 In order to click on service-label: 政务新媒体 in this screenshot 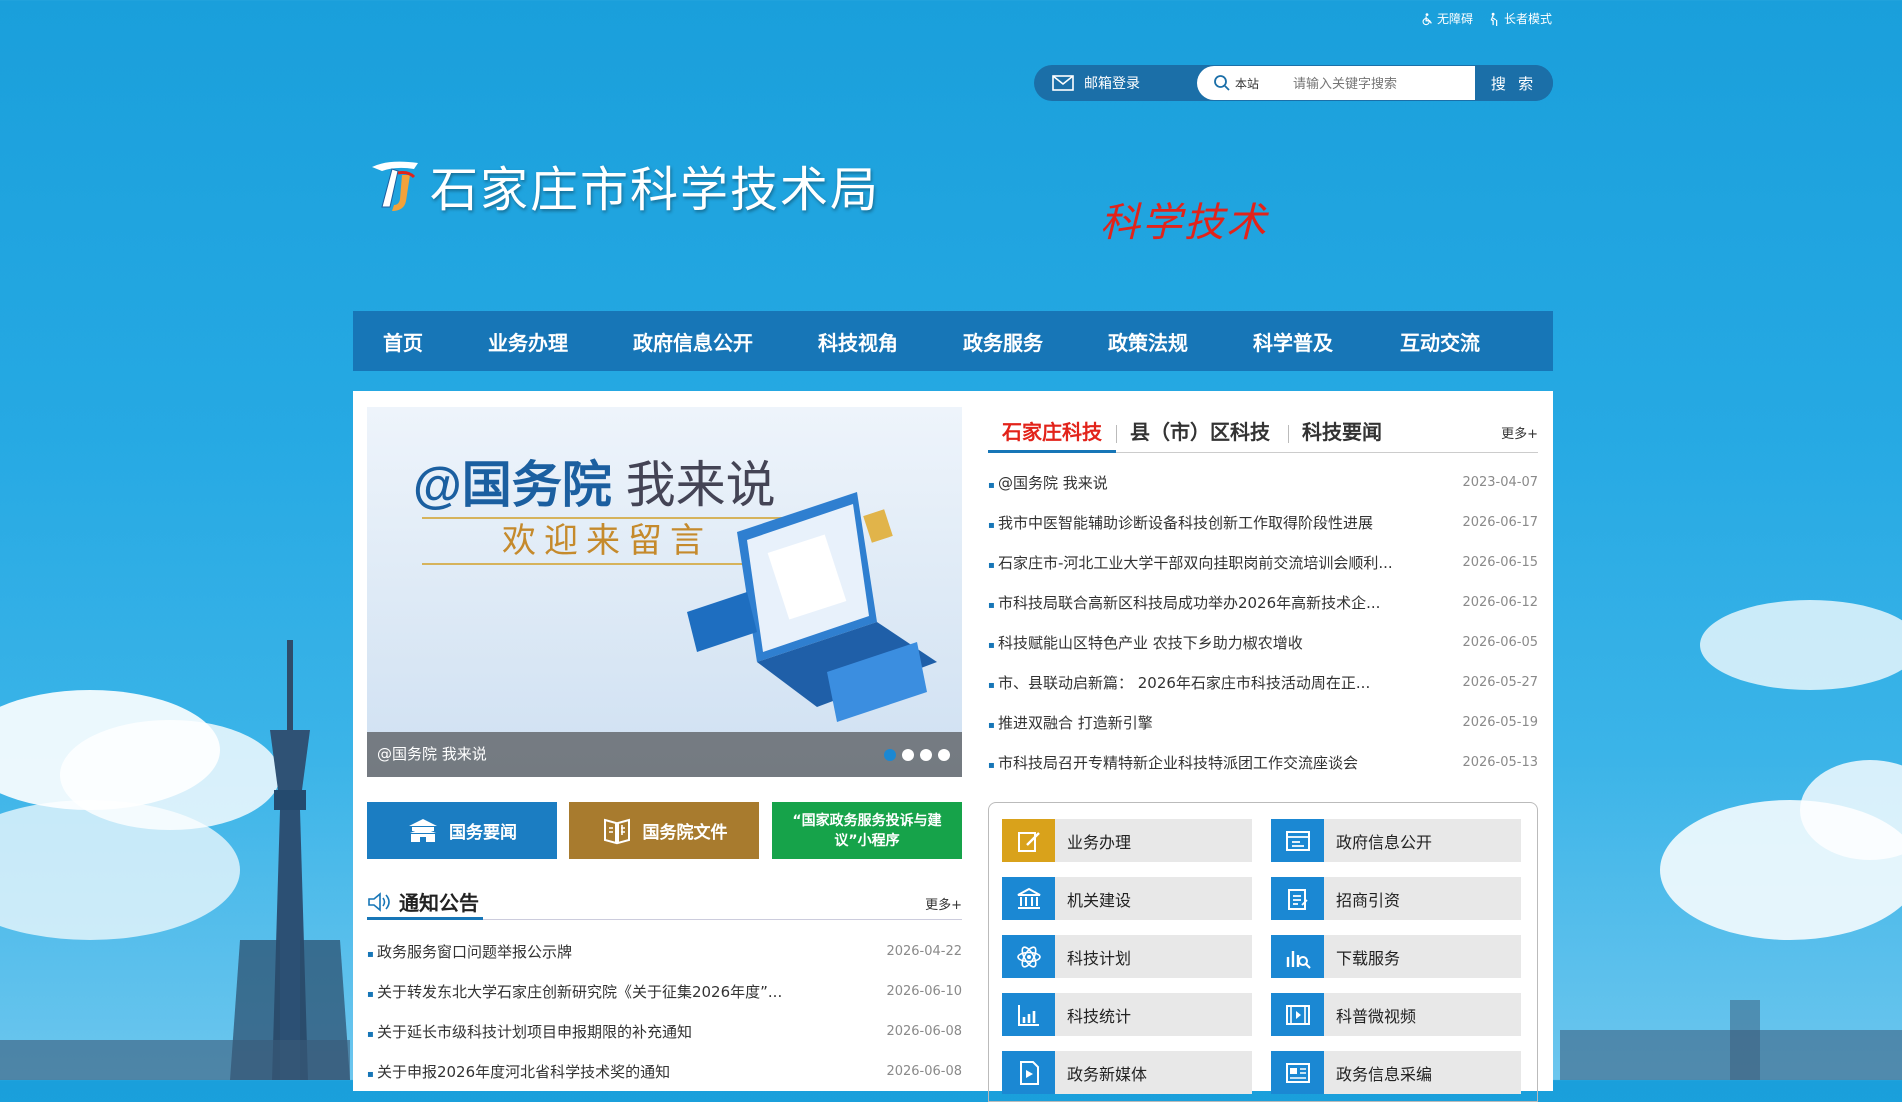, I will do `click(1107, 1074)`.